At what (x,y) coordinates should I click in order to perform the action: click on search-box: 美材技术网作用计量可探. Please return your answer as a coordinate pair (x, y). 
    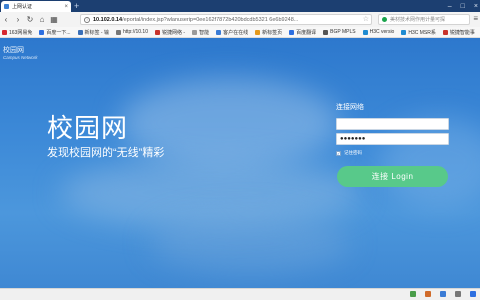
    Looking at the image, I should click on (424, 19).